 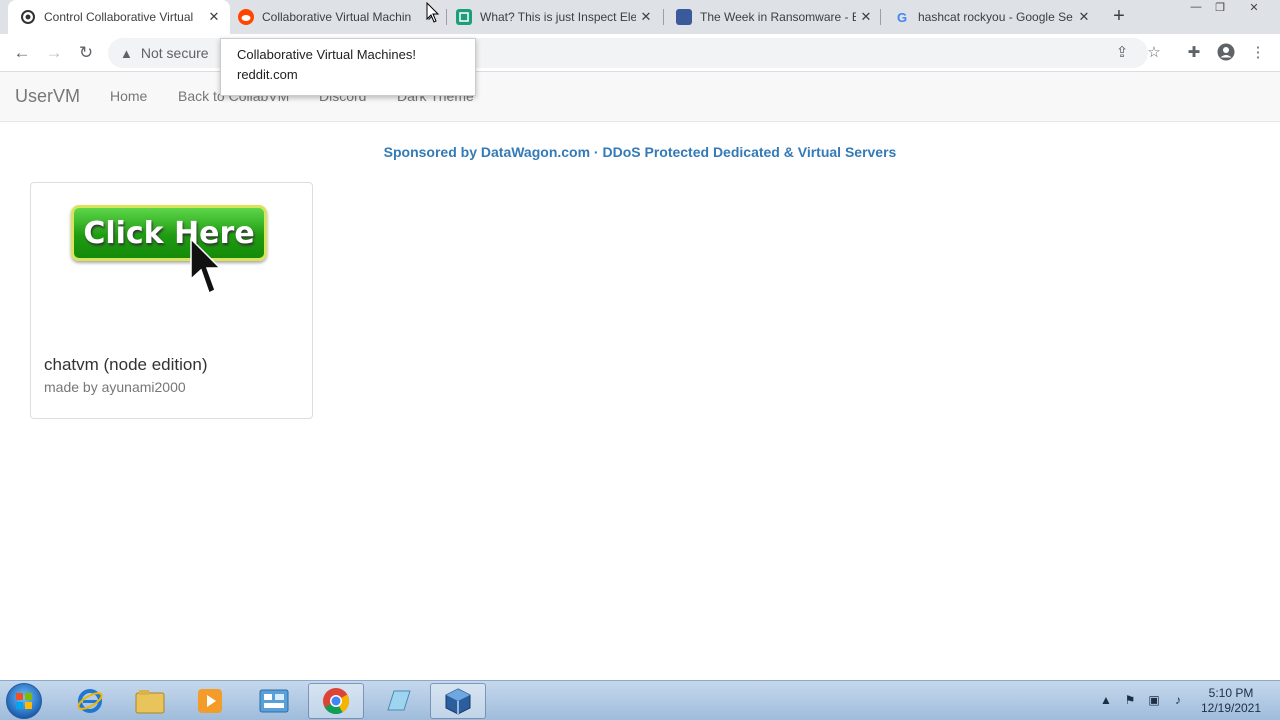 I want to click on windows-taskbar: ▲ ⚑ ▣ ♪ 5:10 PM 12/19/2021, so click(x=640, y=700).